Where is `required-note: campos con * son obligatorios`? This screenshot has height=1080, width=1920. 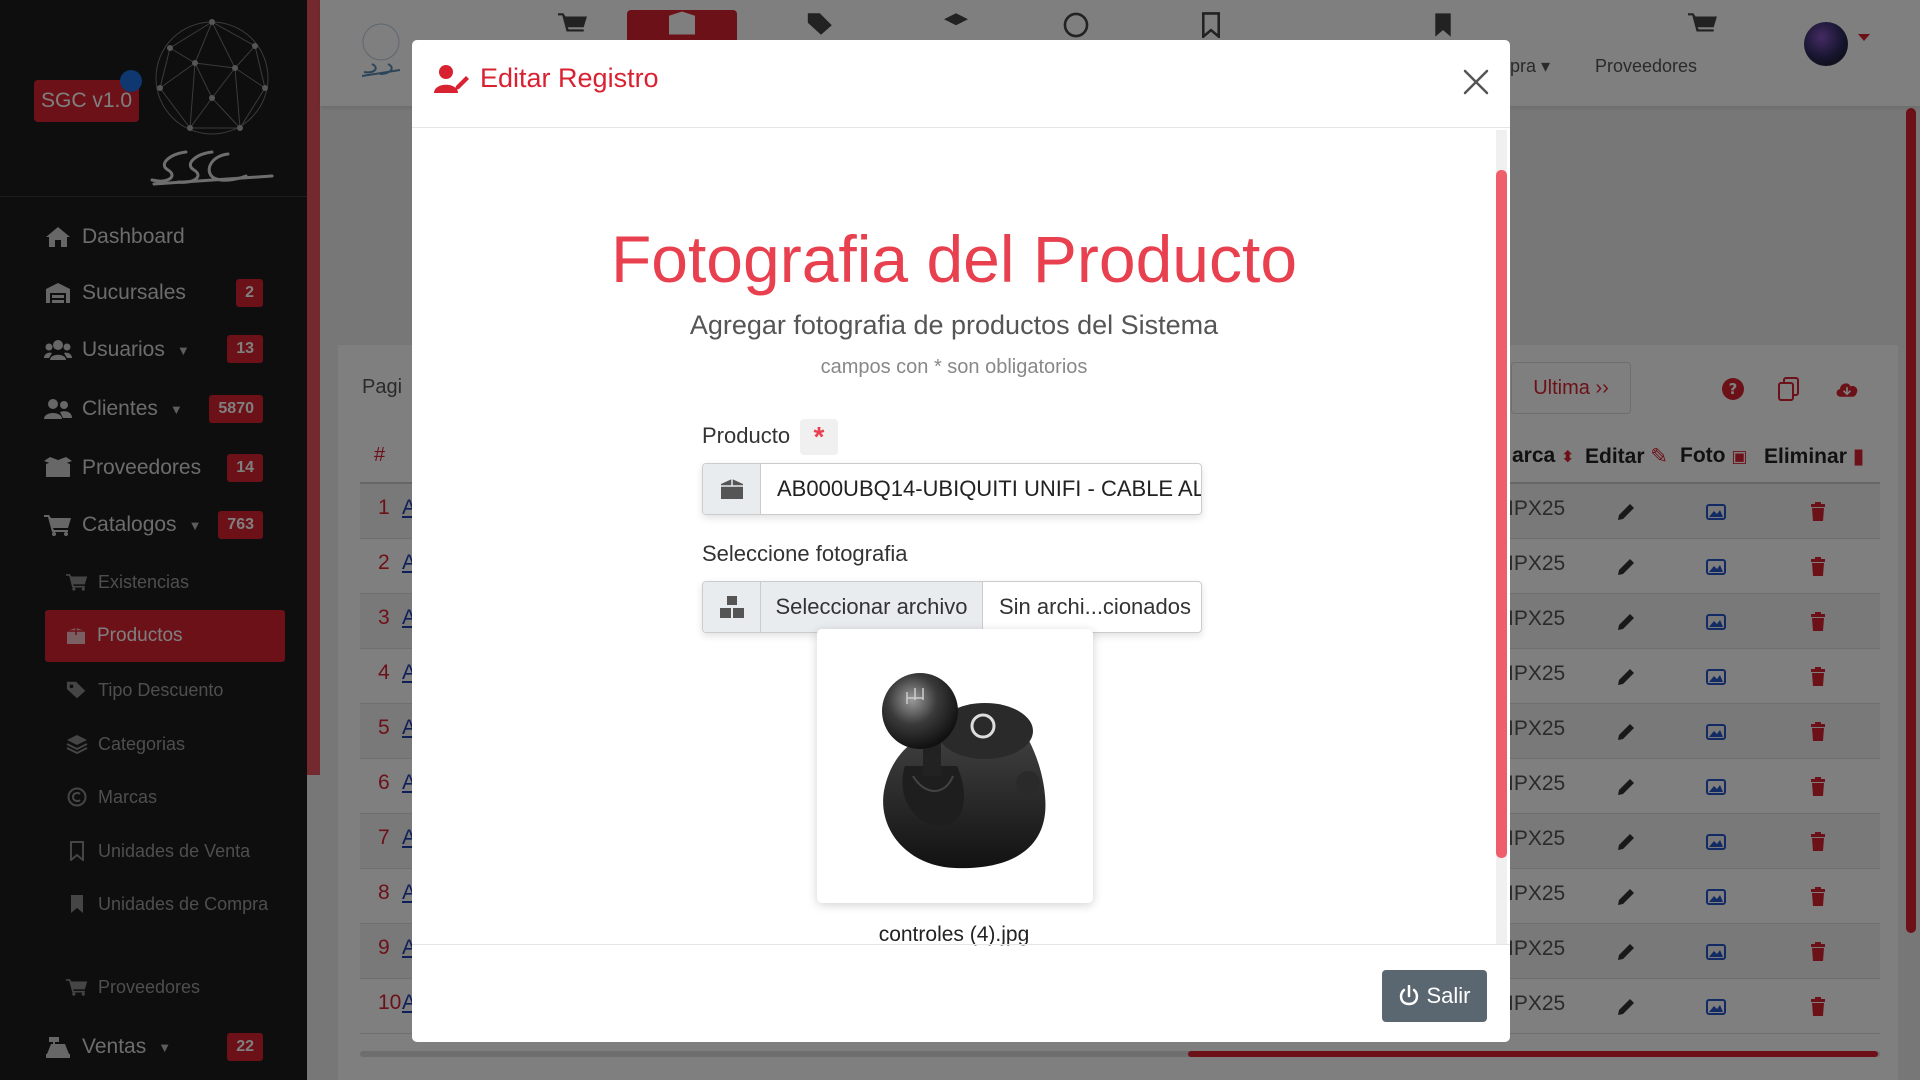
required-note: campos con * son obligatorios is located at coordinates (954, 367).